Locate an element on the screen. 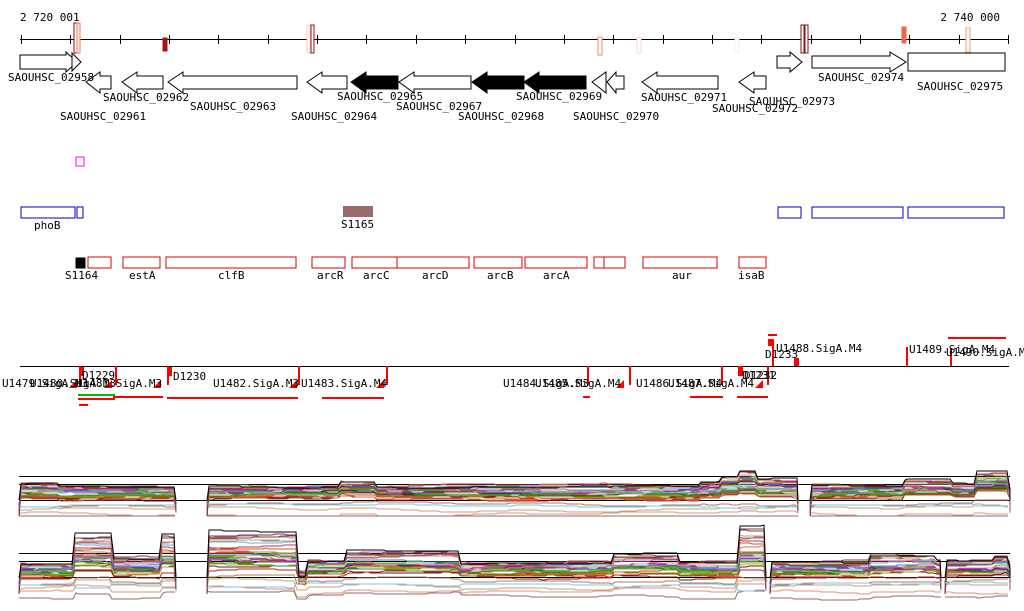 The height and width of the screenshot is (611, 1024). flag-box-up is located at coordinates (770, 342).